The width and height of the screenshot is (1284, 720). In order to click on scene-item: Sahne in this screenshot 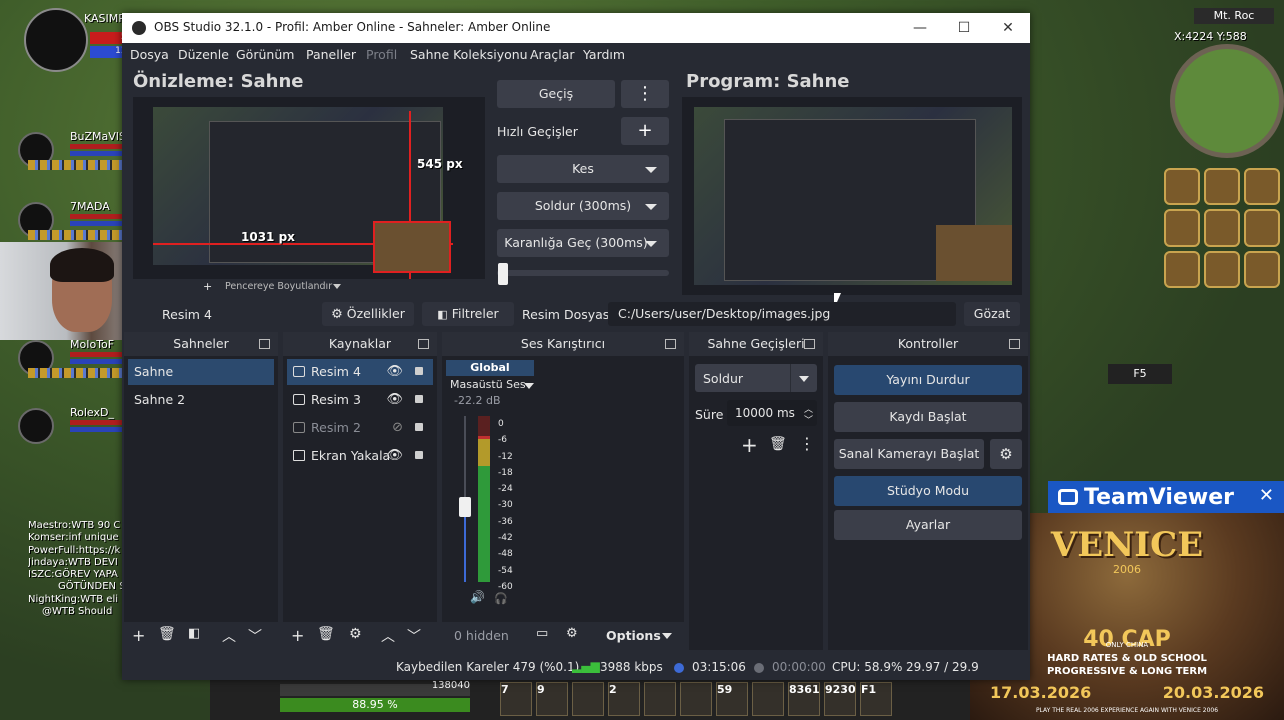, I will do `click(201, 372)`.